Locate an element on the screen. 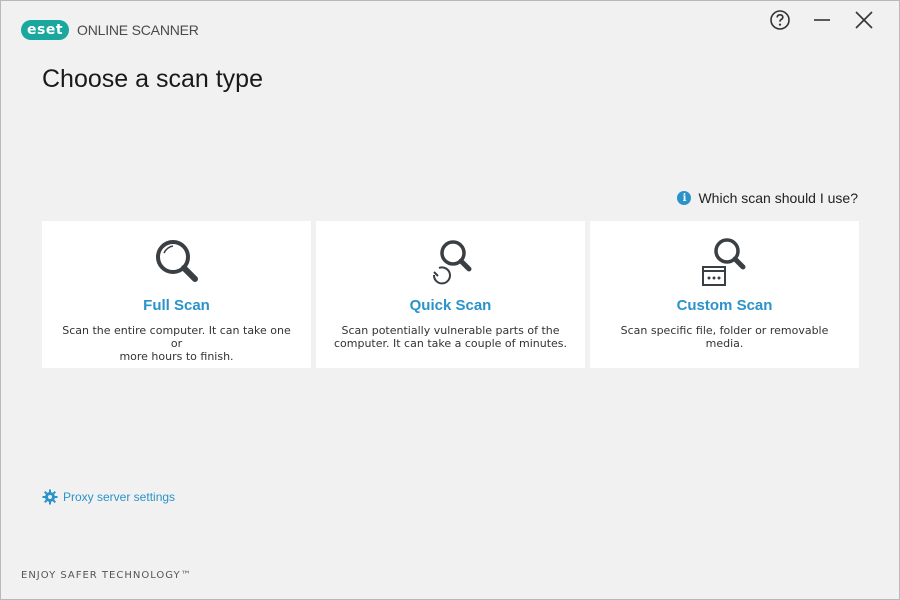 Image resolution: width=900 pixels, height=600 pixels. eset-logo: eset ONLINE SCANNER is located at coordinates (110, 30).